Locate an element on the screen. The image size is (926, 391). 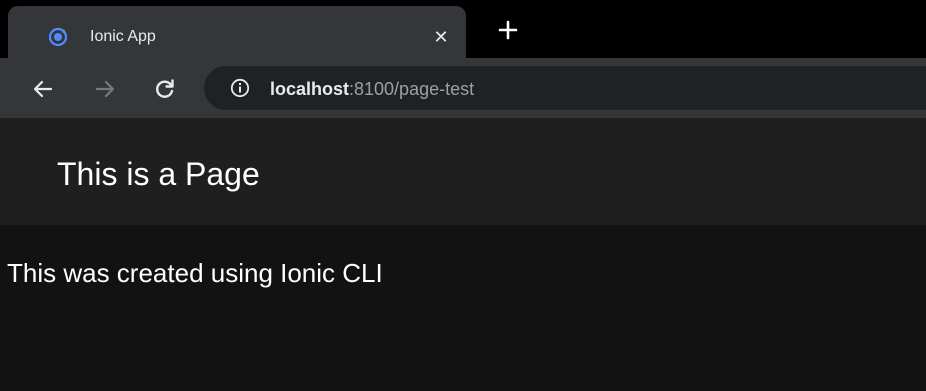
url-host: localhost is located at coordinates (310, 89).